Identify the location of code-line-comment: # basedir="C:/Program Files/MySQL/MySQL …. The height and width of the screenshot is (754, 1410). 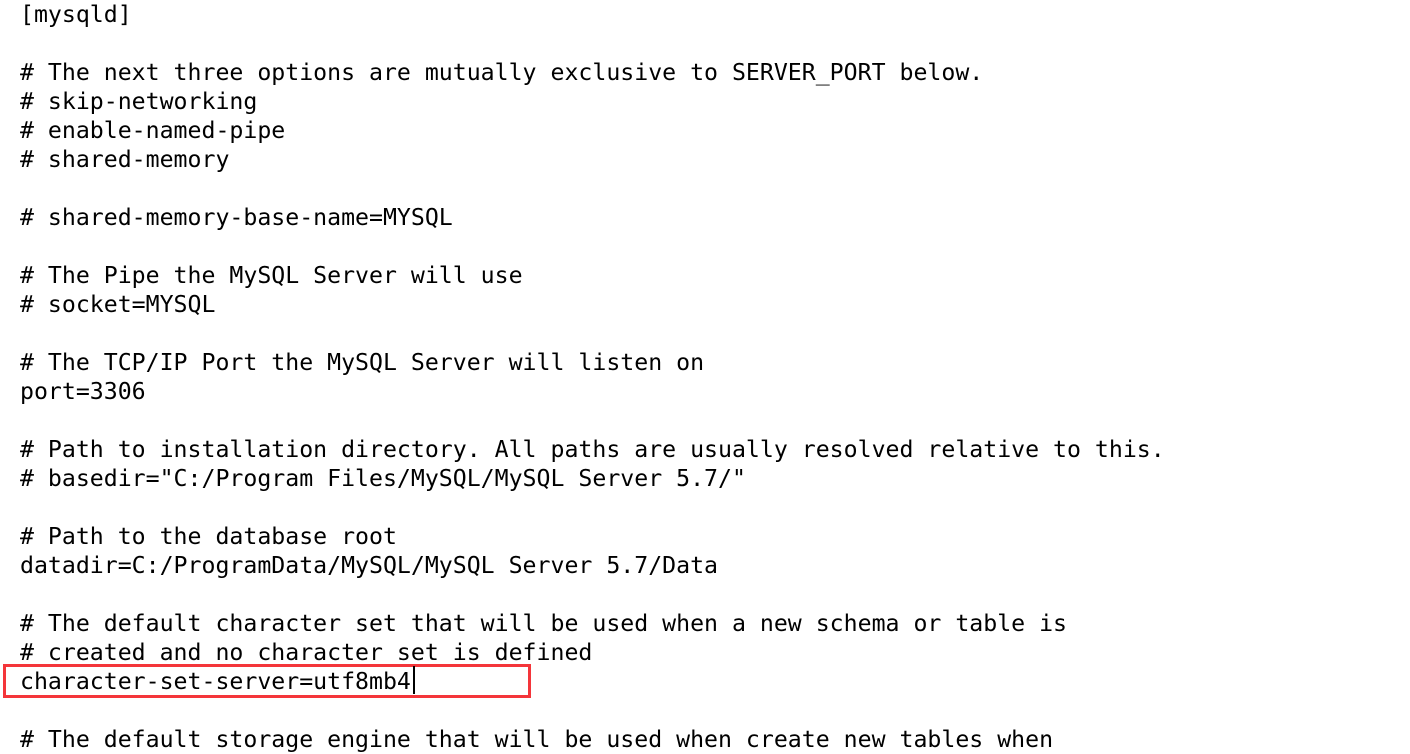
(383, 478).